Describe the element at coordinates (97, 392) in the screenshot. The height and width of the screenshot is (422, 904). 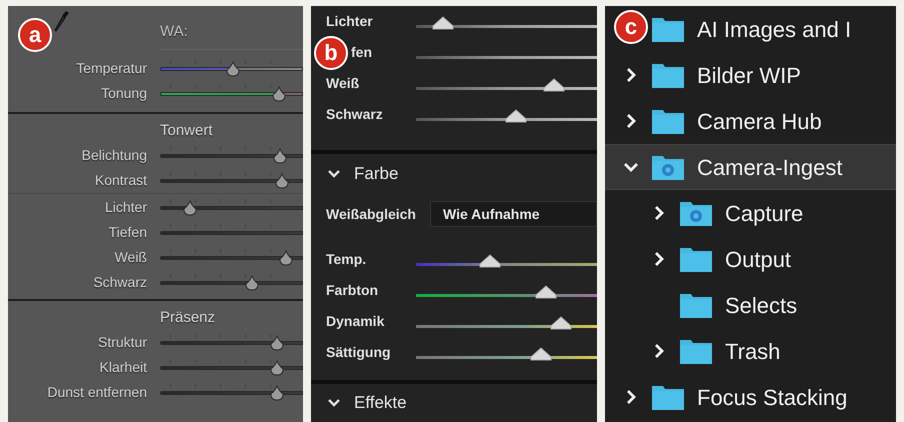
I see `slider-label: Dunst entfernen` at that location.